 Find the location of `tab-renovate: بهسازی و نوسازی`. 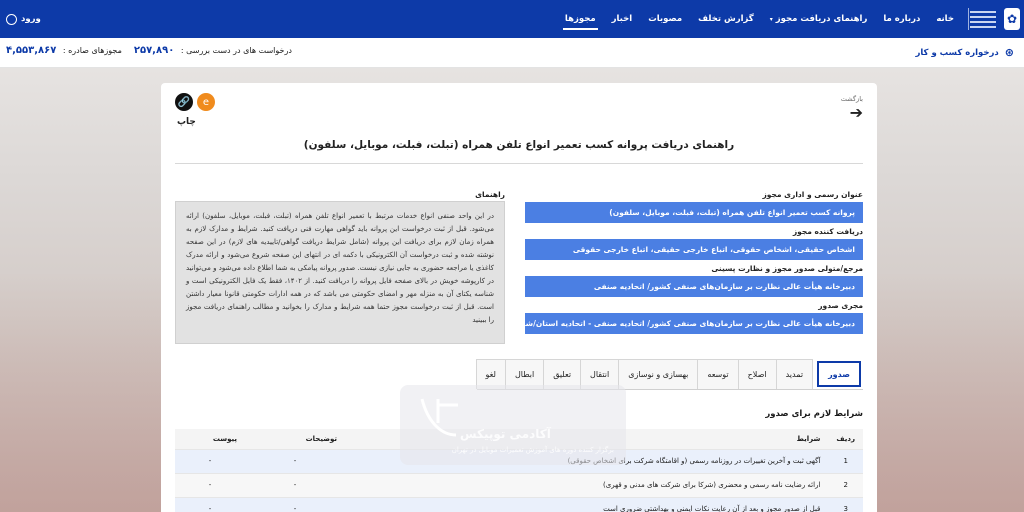

tab-renovate: بهسازی و نوسازی is located at coordinates (658, 374).